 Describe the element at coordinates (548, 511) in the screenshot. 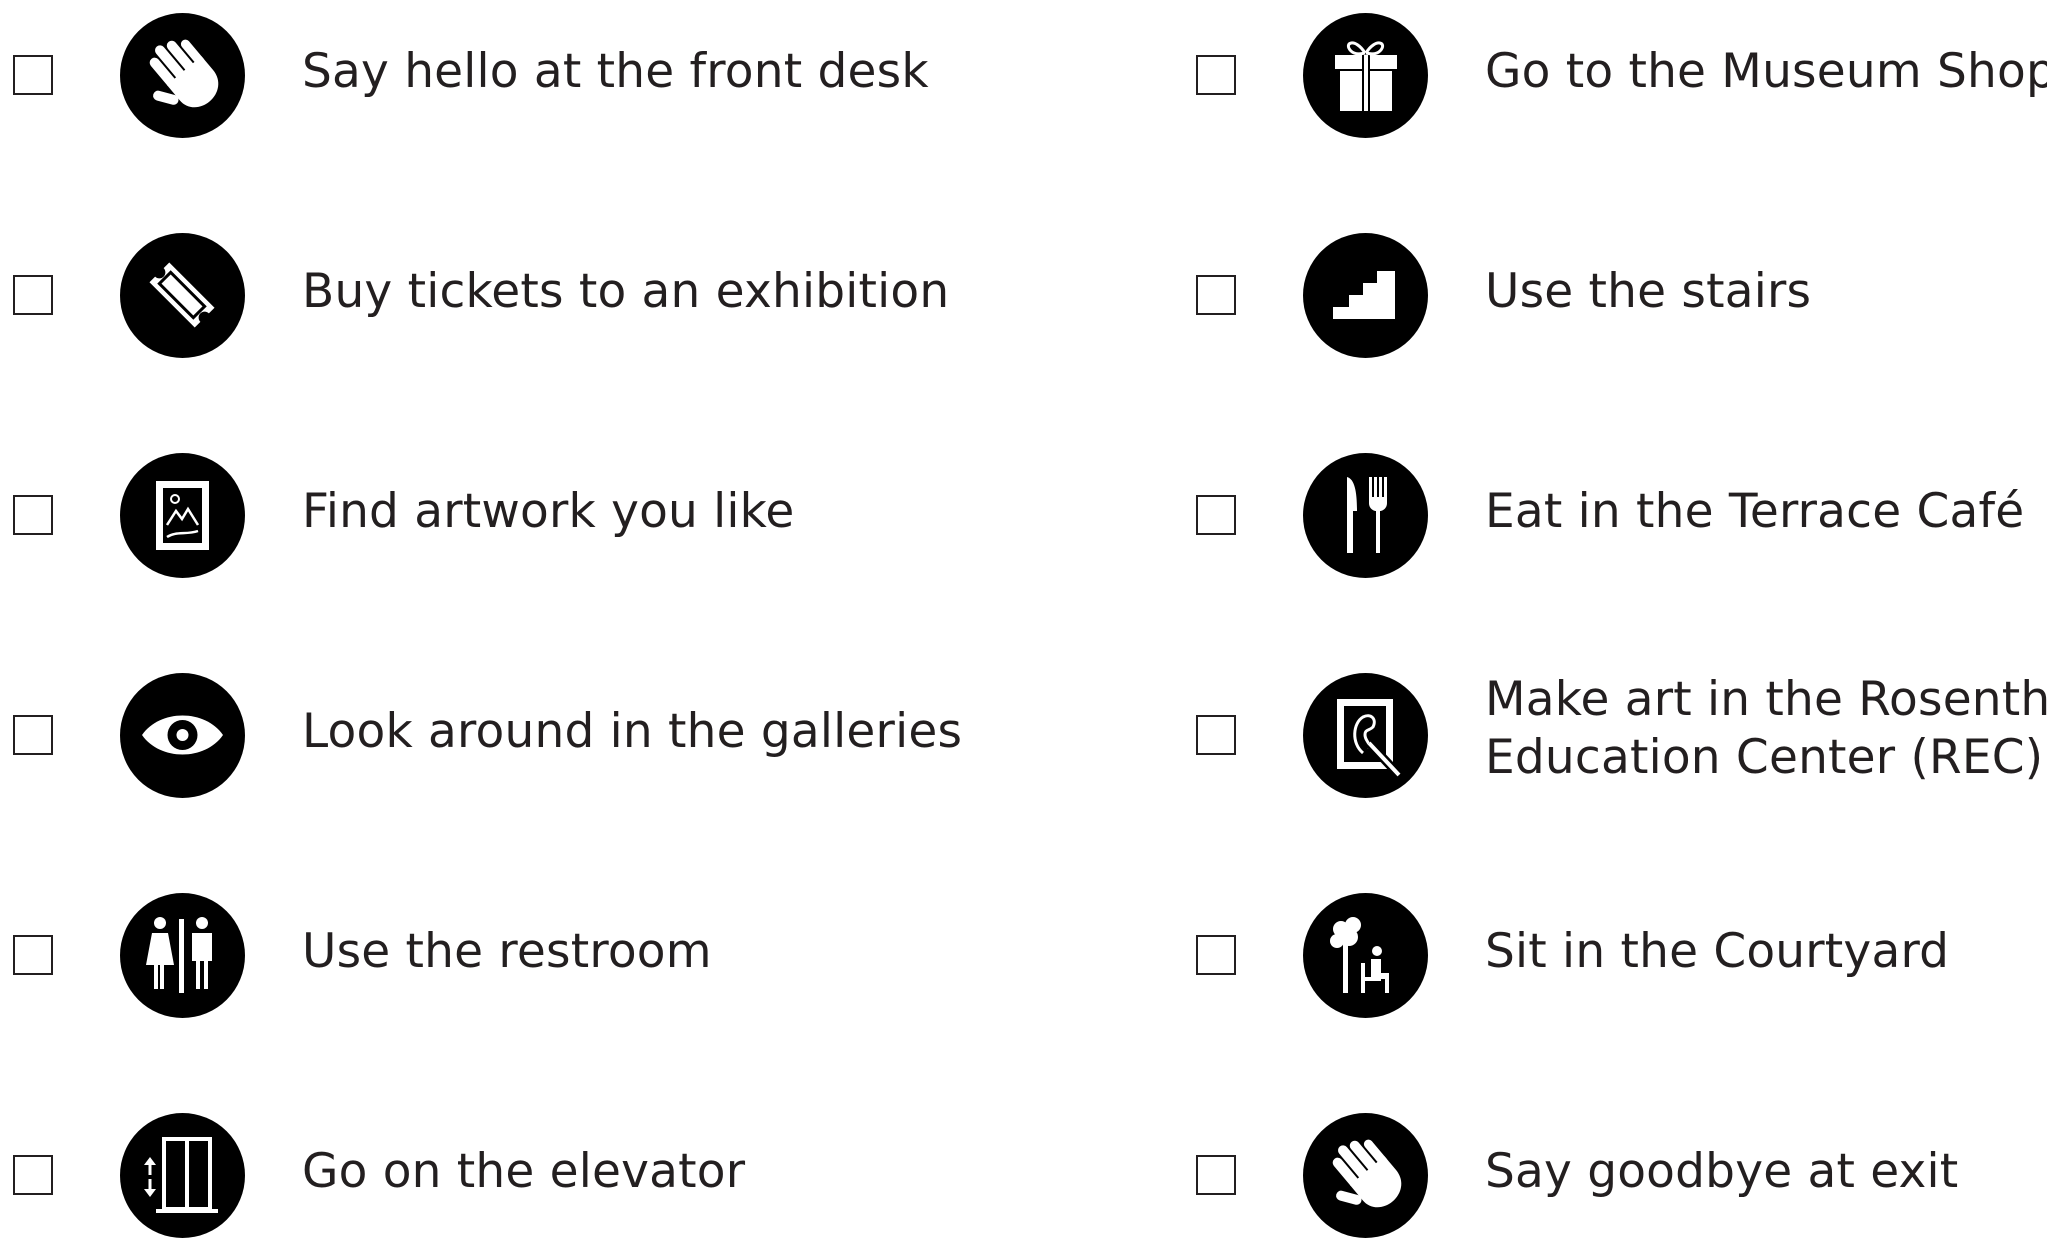

I see `item-label: Find artwork you like` at that location.